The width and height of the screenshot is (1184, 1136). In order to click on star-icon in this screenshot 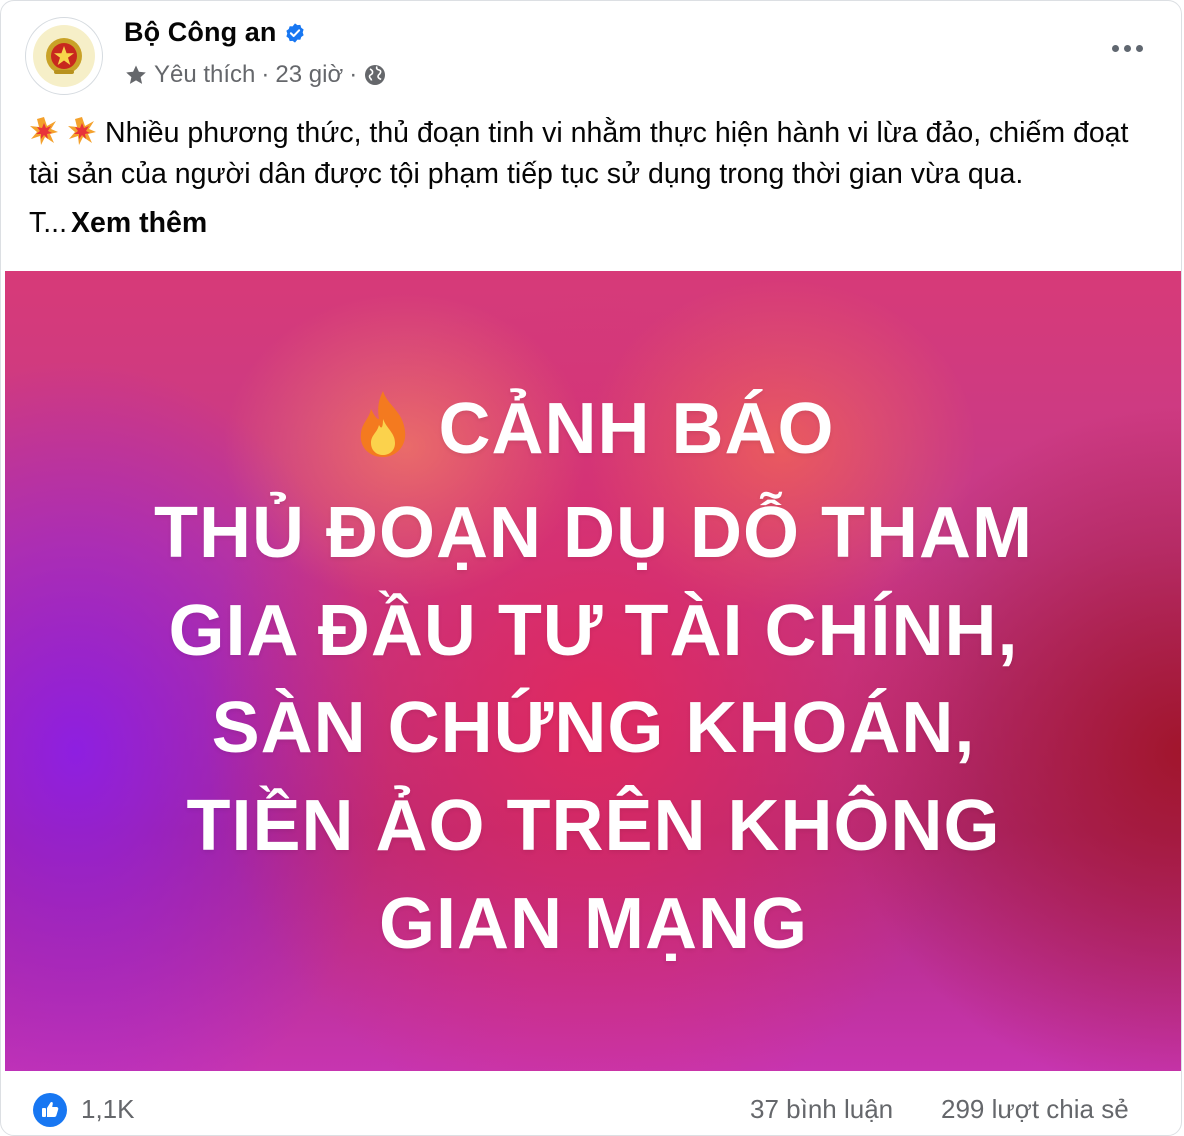, I will do `click(136, 74)`.